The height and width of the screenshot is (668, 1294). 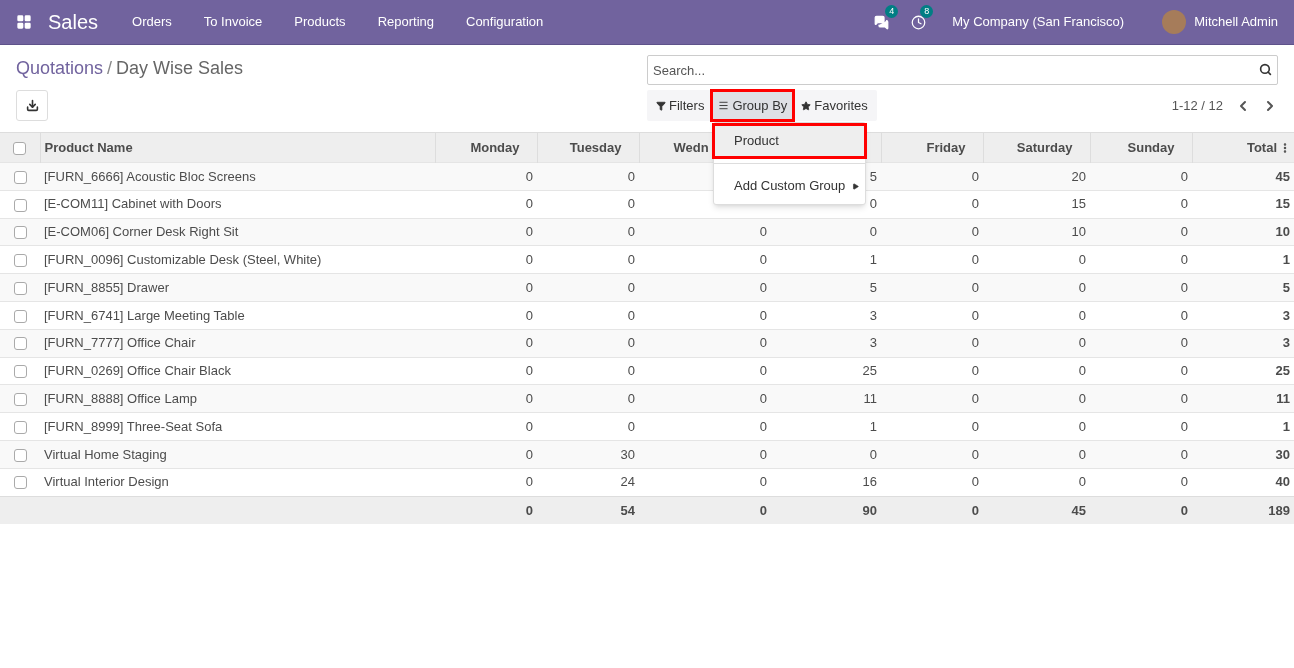 What do you see at coordinates (691, 147) in the screenshot?
I see `column-header: Wedn` at bounding box center [691, 147].